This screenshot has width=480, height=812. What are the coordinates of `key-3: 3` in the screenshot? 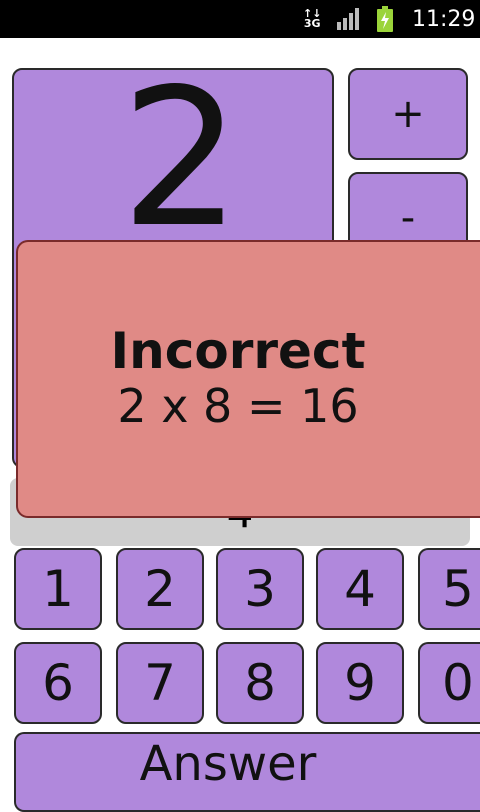 It's located at (260, 589).